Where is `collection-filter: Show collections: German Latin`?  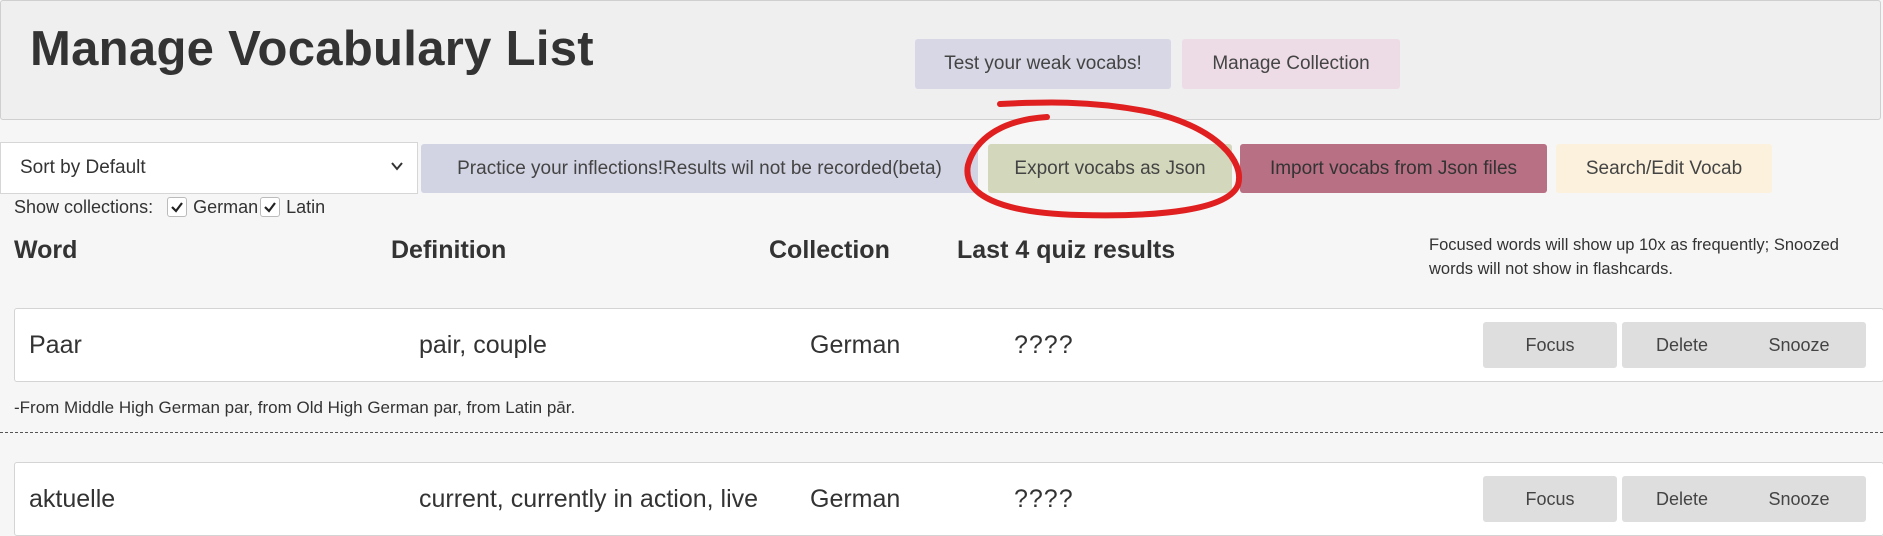 collection-filter: Show collections: German Latin is located at coordinates (170, 207).